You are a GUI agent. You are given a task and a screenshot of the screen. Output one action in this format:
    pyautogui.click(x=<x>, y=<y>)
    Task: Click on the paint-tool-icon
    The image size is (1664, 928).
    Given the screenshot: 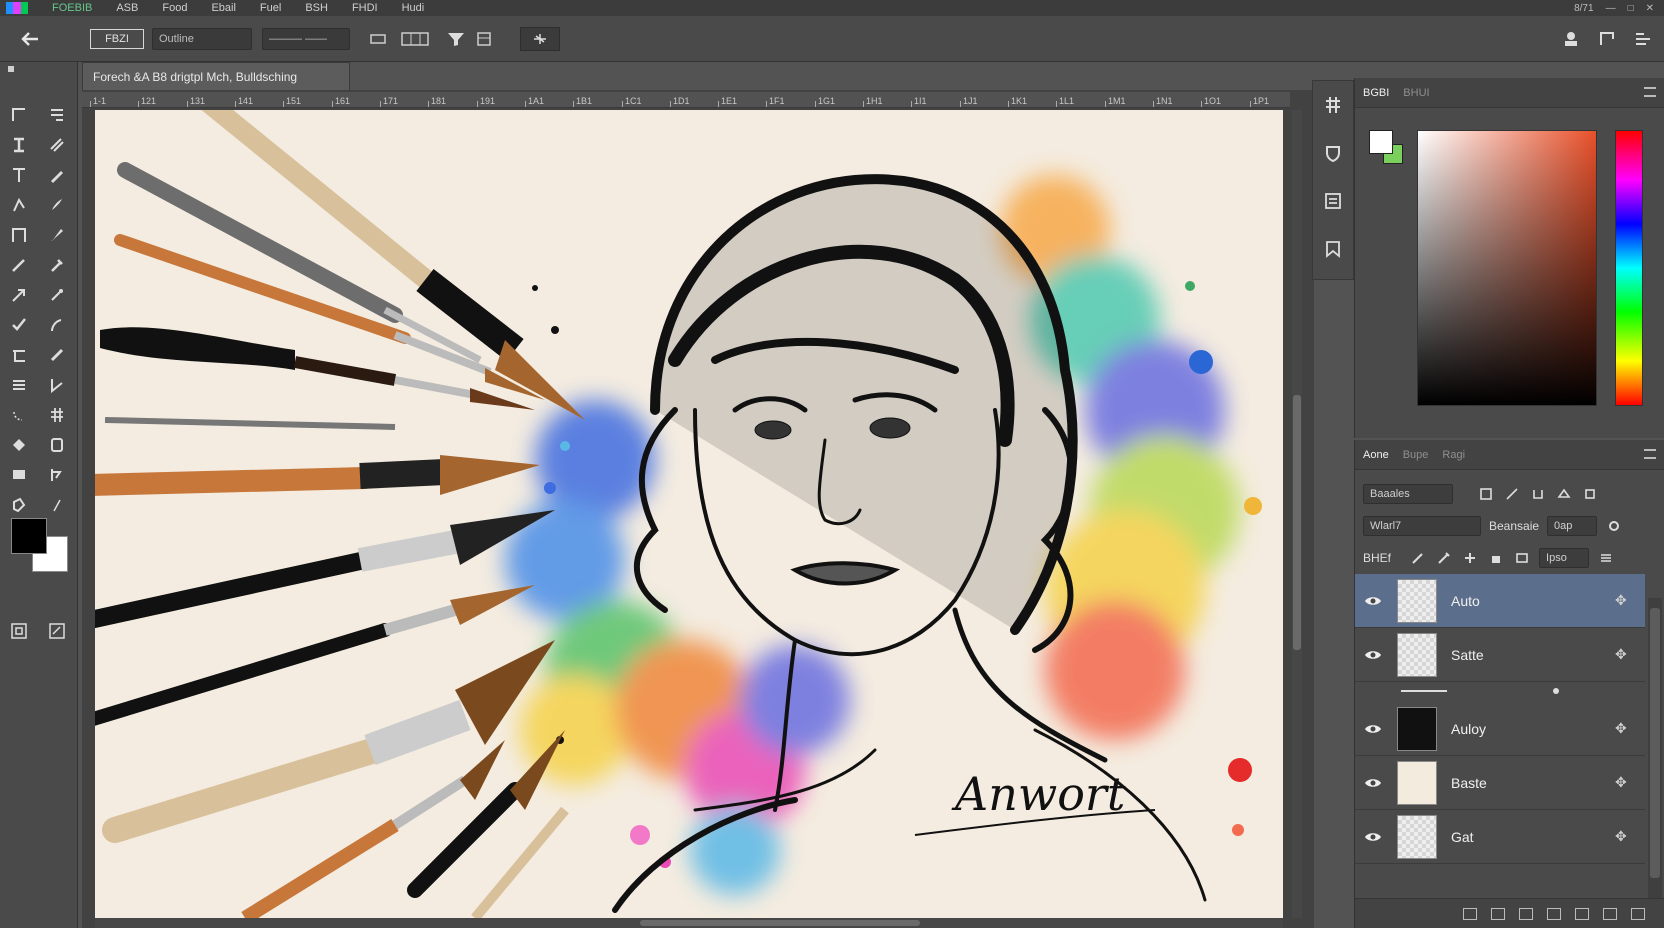 What is the action you would take?
    pyautogui.click(x=57, y=235)
    